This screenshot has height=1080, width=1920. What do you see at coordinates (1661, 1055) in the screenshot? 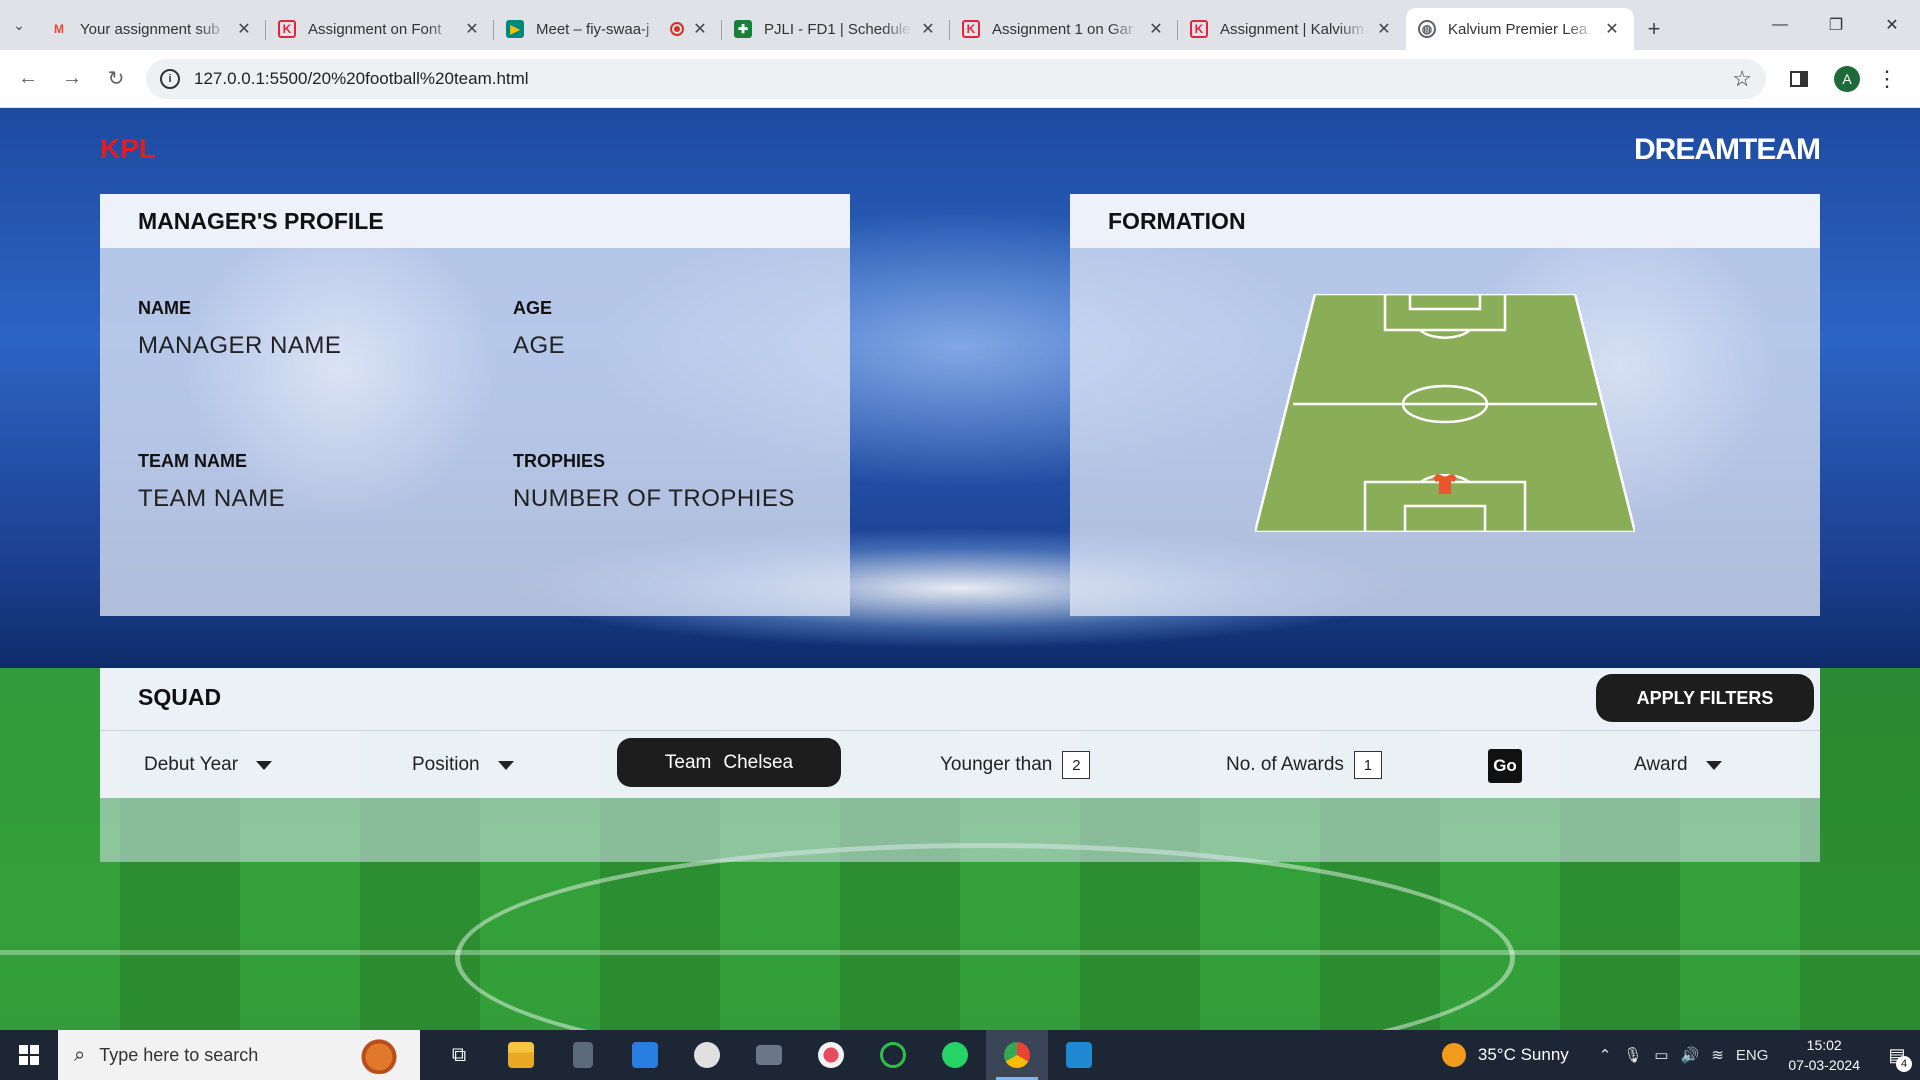
I see `battery-icon: ▭` at bounding box center [1661, 1055].